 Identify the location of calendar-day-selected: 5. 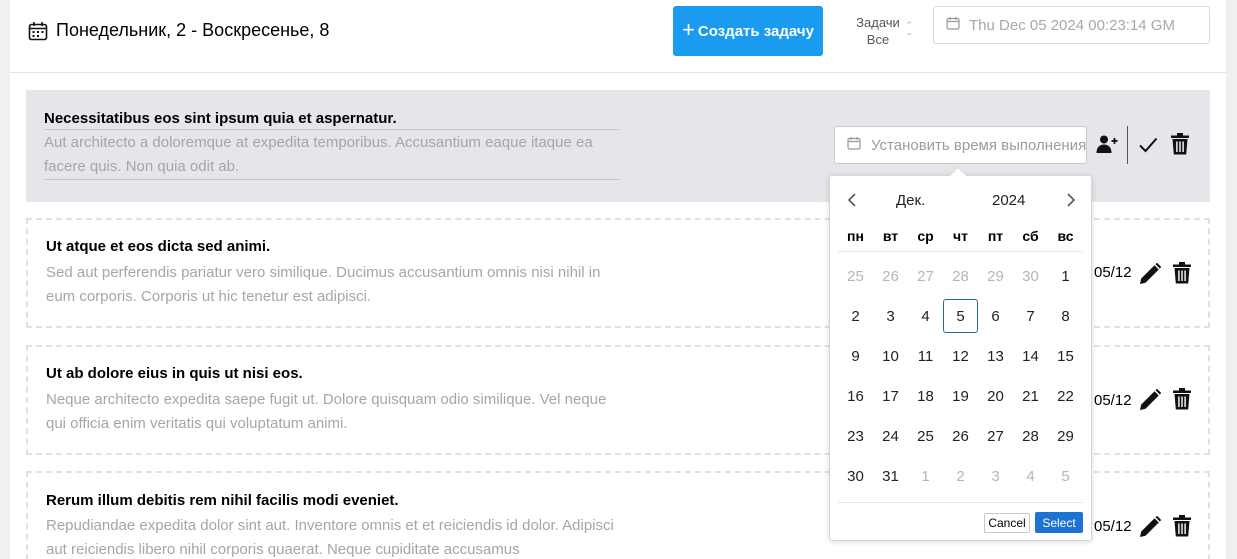
(960, 316).